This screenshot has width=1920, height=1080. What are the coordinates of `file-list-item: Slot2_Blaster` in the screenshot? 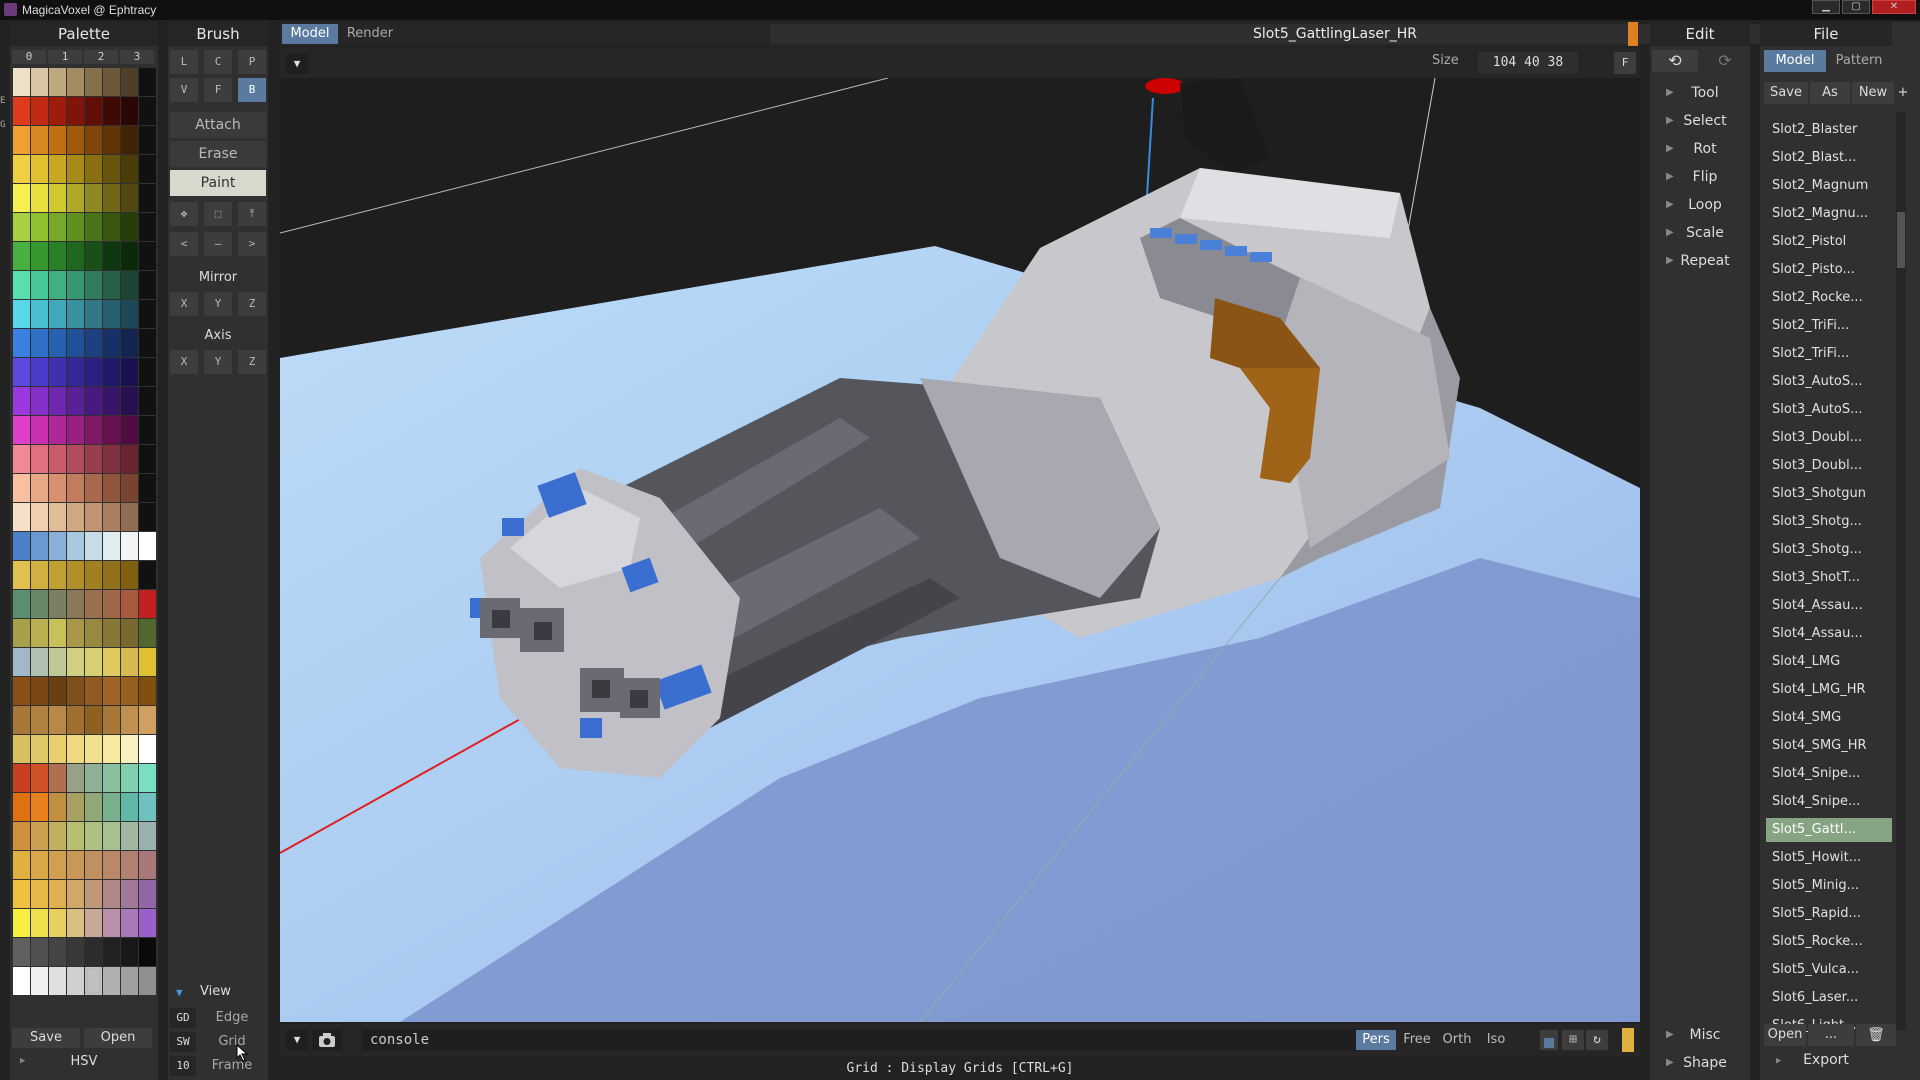 It's located at (1829, 130).